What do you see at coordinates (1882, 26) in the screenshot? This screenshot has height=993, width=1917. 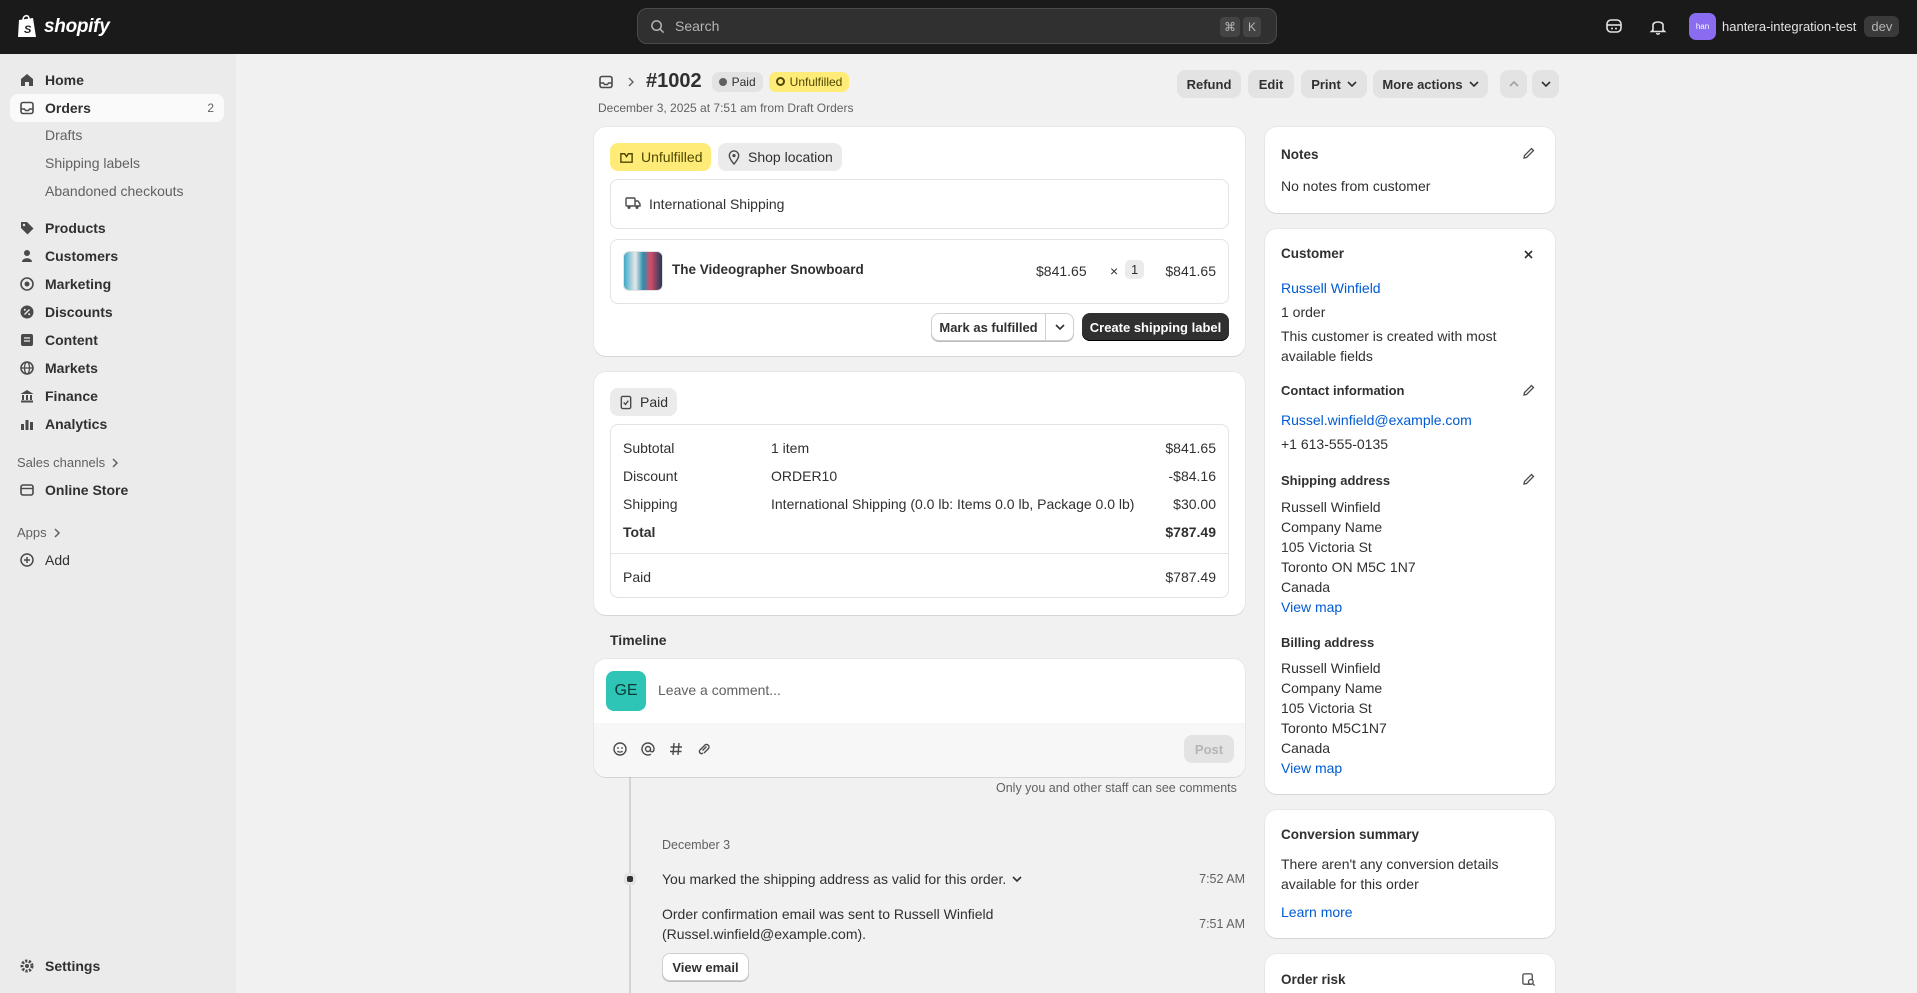 I see `env-badge: dev` at bounding box center [1882, 26].